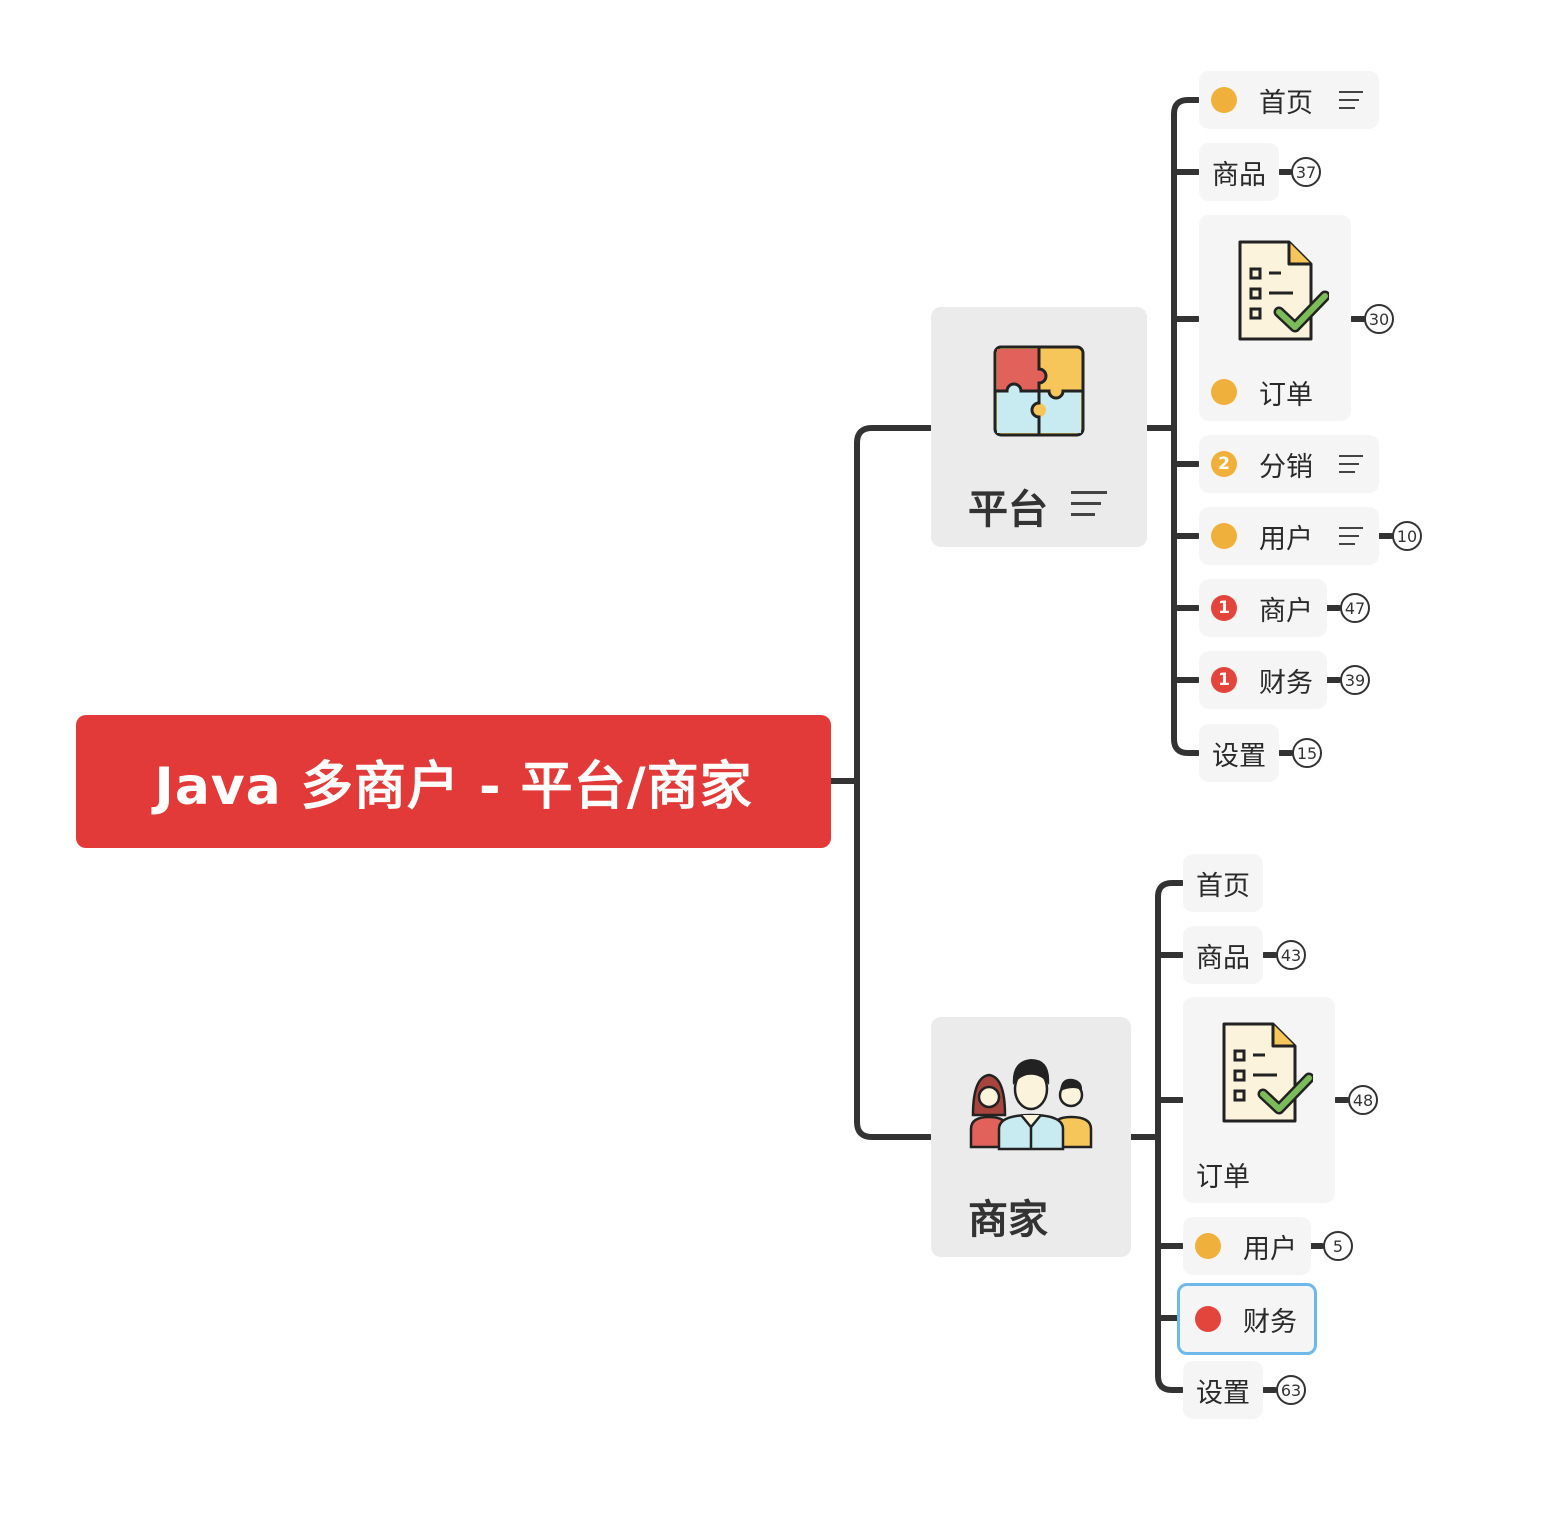 The width and height of the screenshot is (1564, 1514). I want to click on topic-label: 分销, so click(1286, 467).